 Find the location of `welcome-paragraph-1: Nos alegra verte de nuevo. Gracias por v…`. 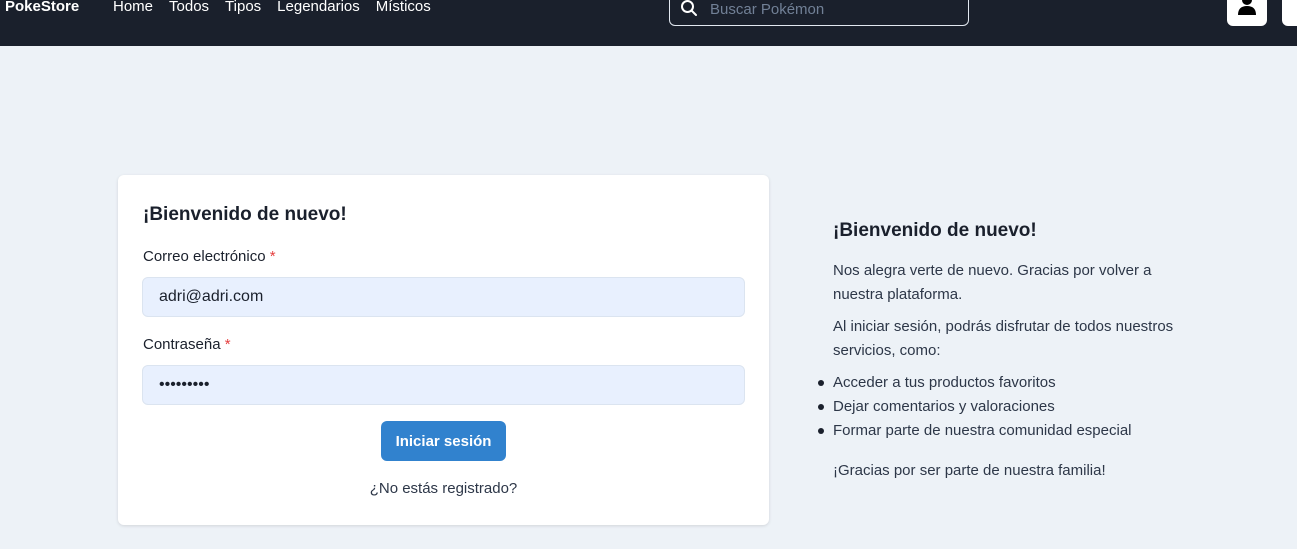

welcome-paragraph-1: Nos alegra verte de nuevo. Gracias por v… is located at coordinates (992, 282).